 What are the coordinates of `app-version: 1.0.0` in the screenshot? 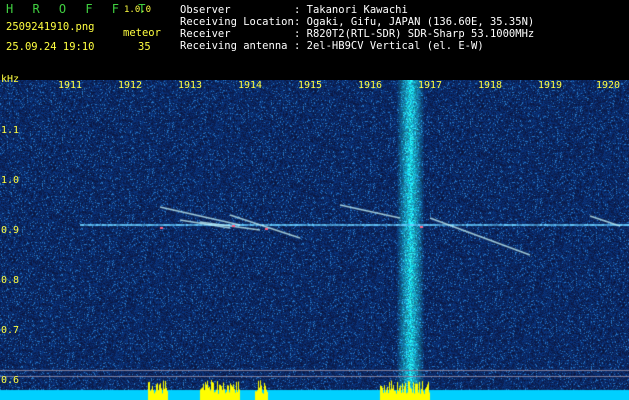 It's located at (138, 10).